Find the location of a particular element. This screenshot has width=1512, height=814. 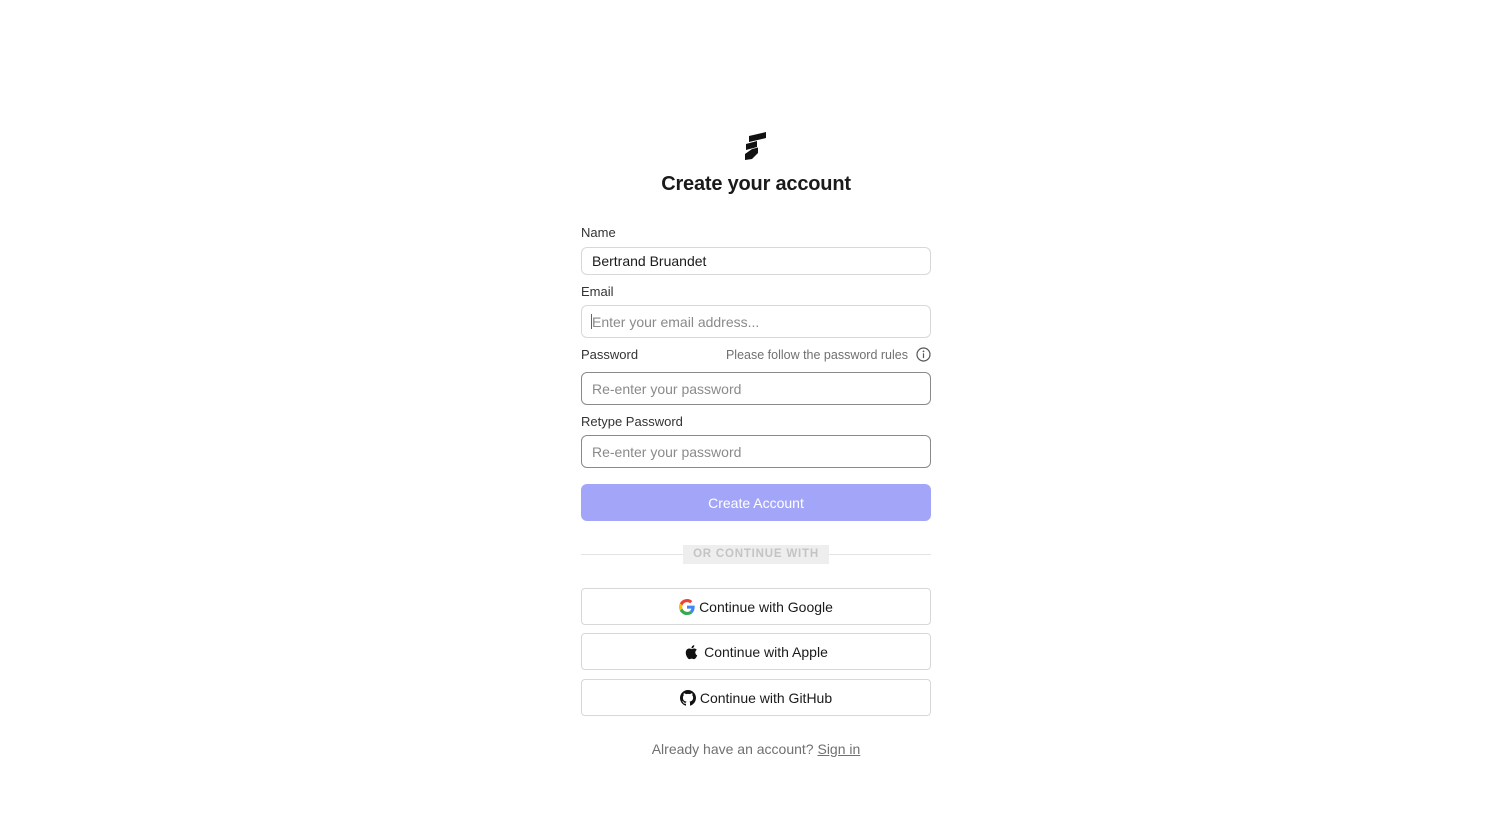

retype-password-label: Retype Password is located at coordinates (632, 421).